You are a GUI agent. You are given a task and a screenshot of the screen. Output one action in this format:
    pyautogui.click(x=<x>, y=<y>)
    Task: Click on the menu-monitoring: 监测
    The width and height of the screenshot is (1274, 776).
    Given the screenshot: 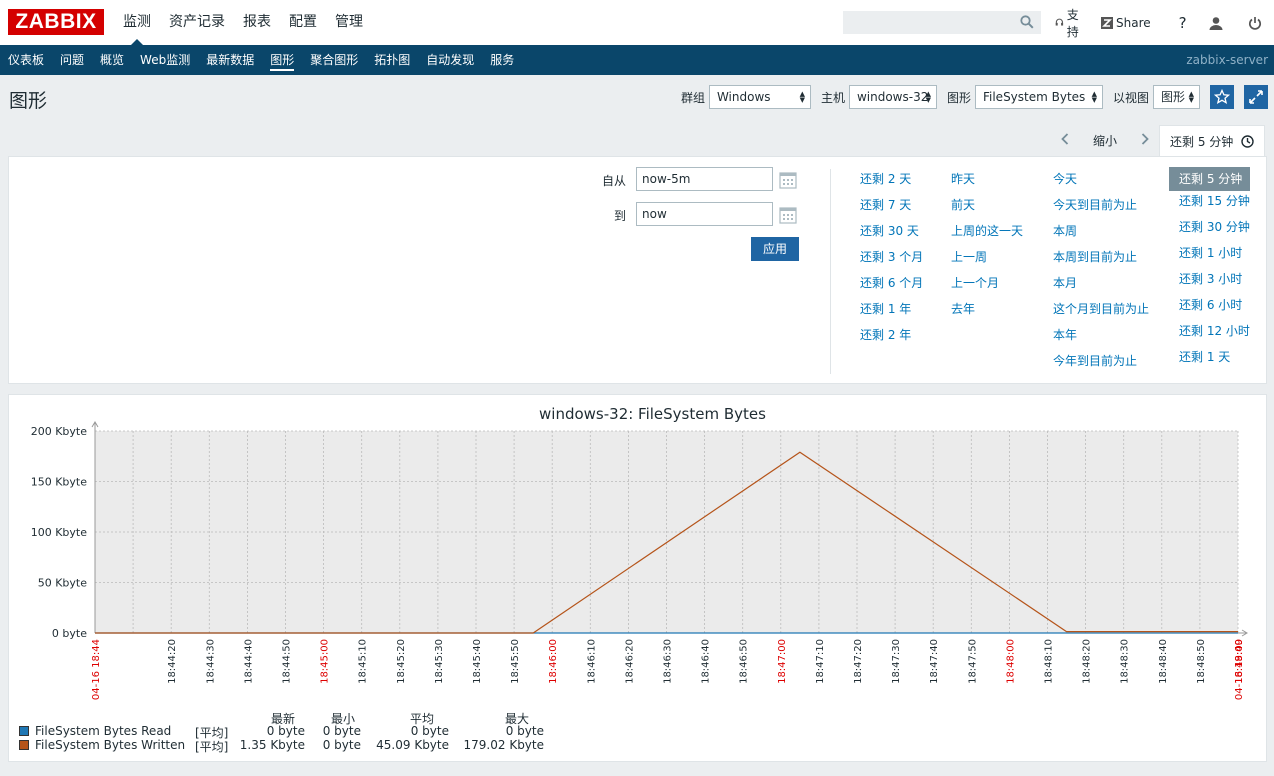 What is the action you would take?
    pyautogui.click(x=137, y=22)
    